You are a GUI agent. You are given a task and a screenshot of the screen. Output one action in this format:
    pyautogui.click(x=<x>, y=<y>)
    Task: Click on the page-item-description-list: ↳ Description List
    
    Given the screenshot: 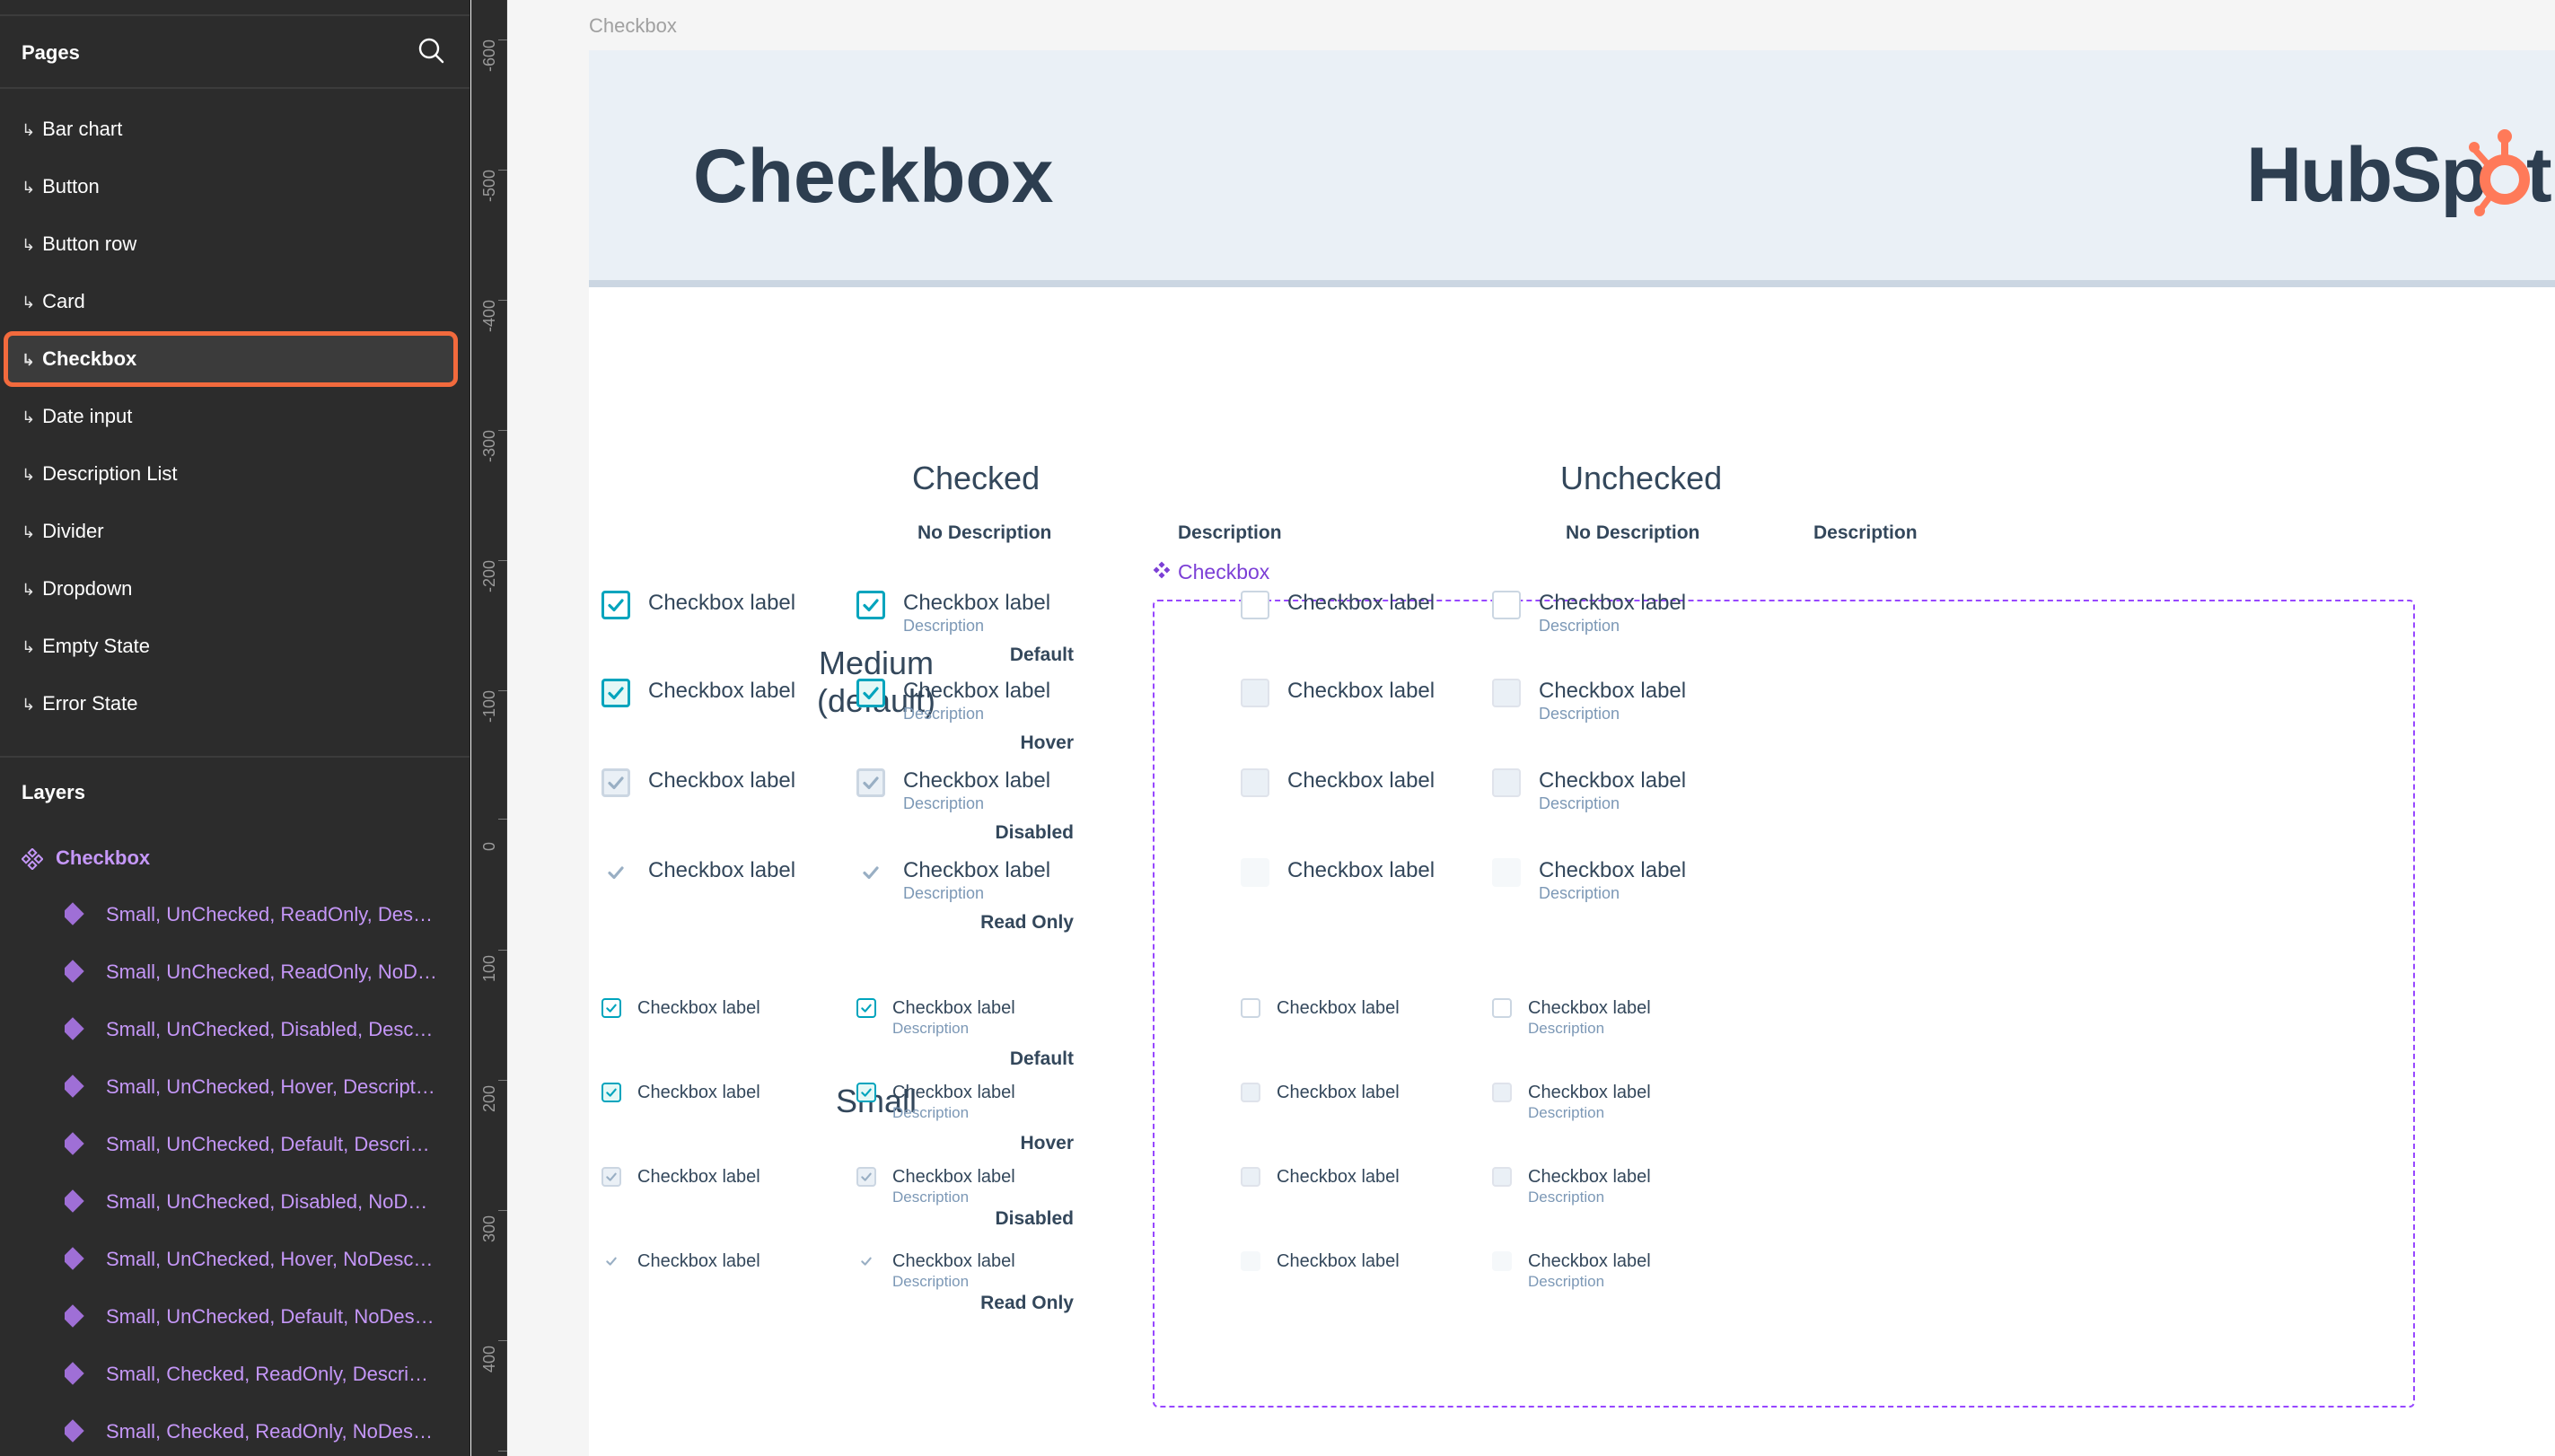 What is the action you would take?
    pyautogui.click(x=99, y=474)
    